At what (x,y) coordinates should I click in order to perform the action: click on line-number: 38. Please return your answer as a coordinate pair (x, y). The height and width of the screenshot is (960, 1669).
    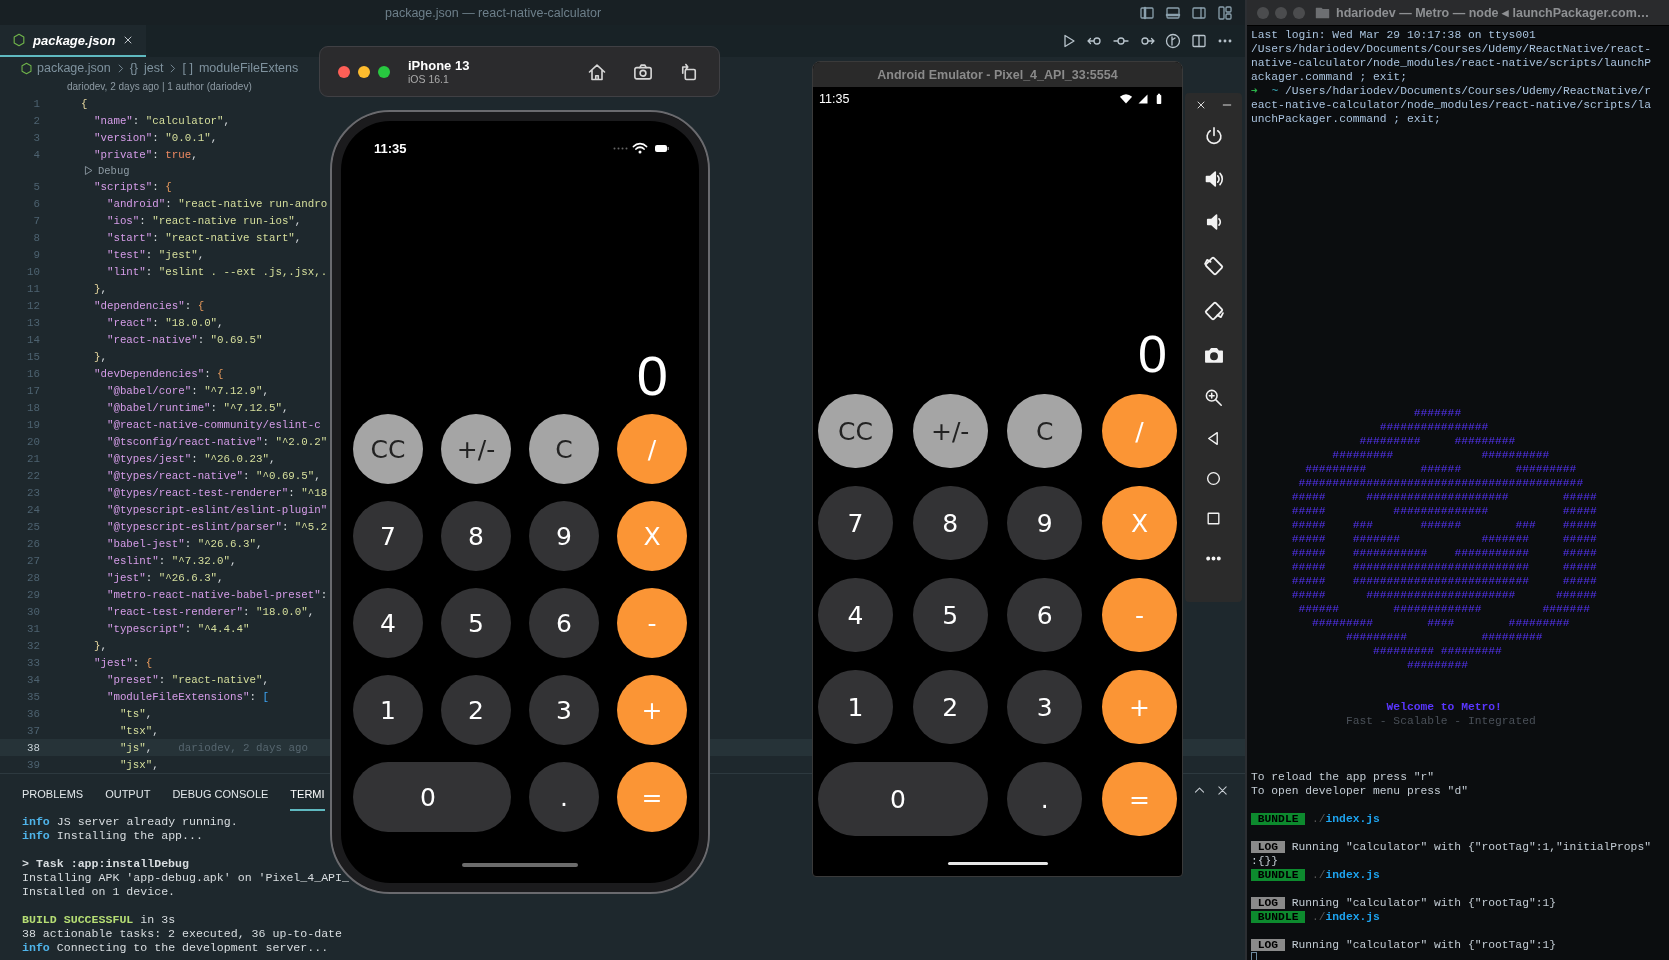
    Looking at the image, I should click on (33, 747).